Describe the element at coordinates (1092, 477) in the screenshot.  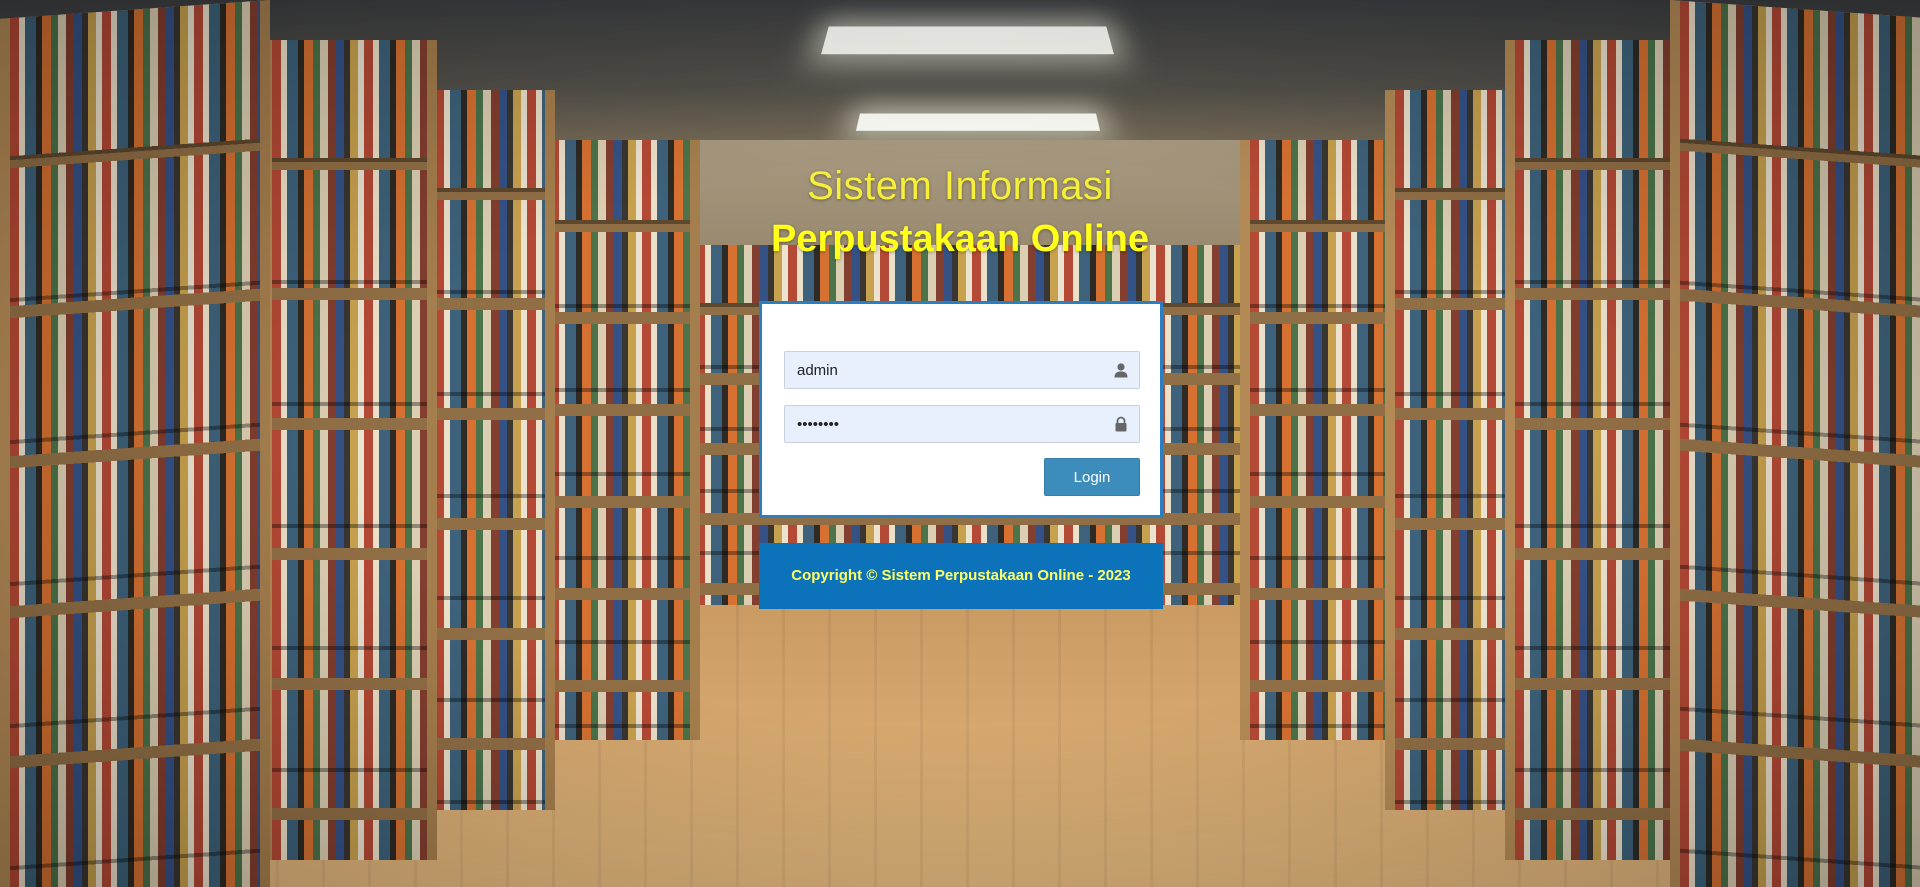
I see `login-button: Login` at that location.